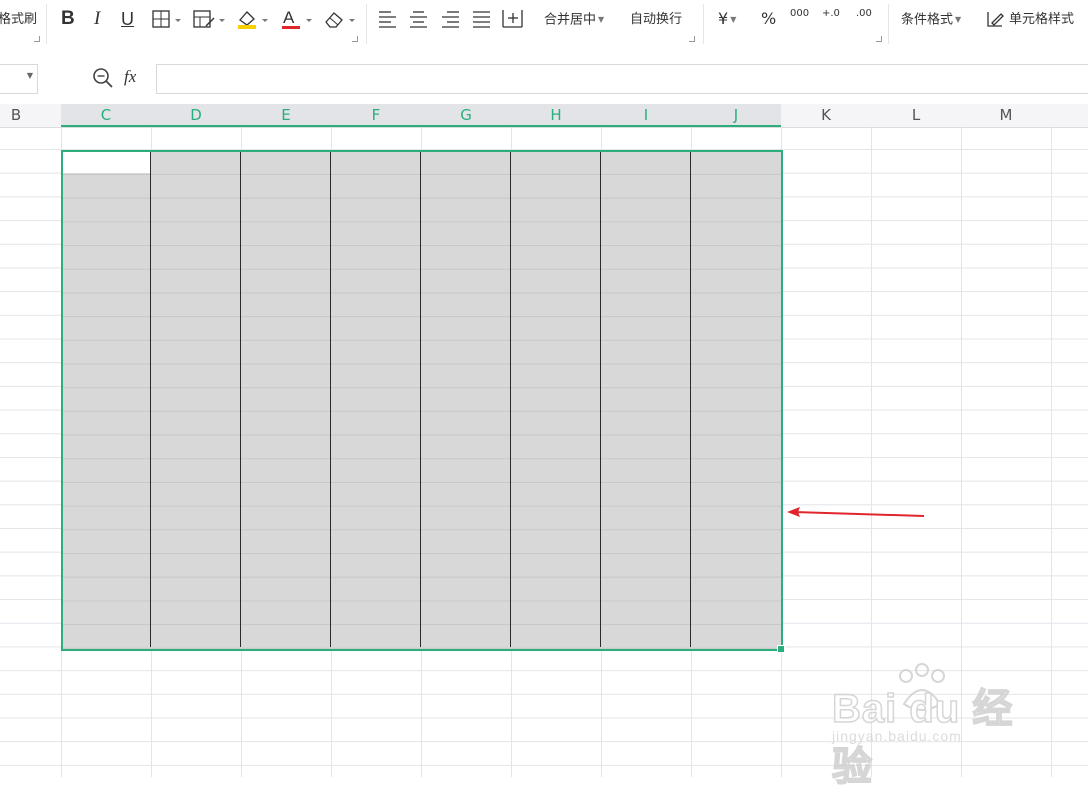  What do you see at coordinates (130, 77) in the screenshot?
I see `insert-function-button: fx` at bounding box center [130, 77].